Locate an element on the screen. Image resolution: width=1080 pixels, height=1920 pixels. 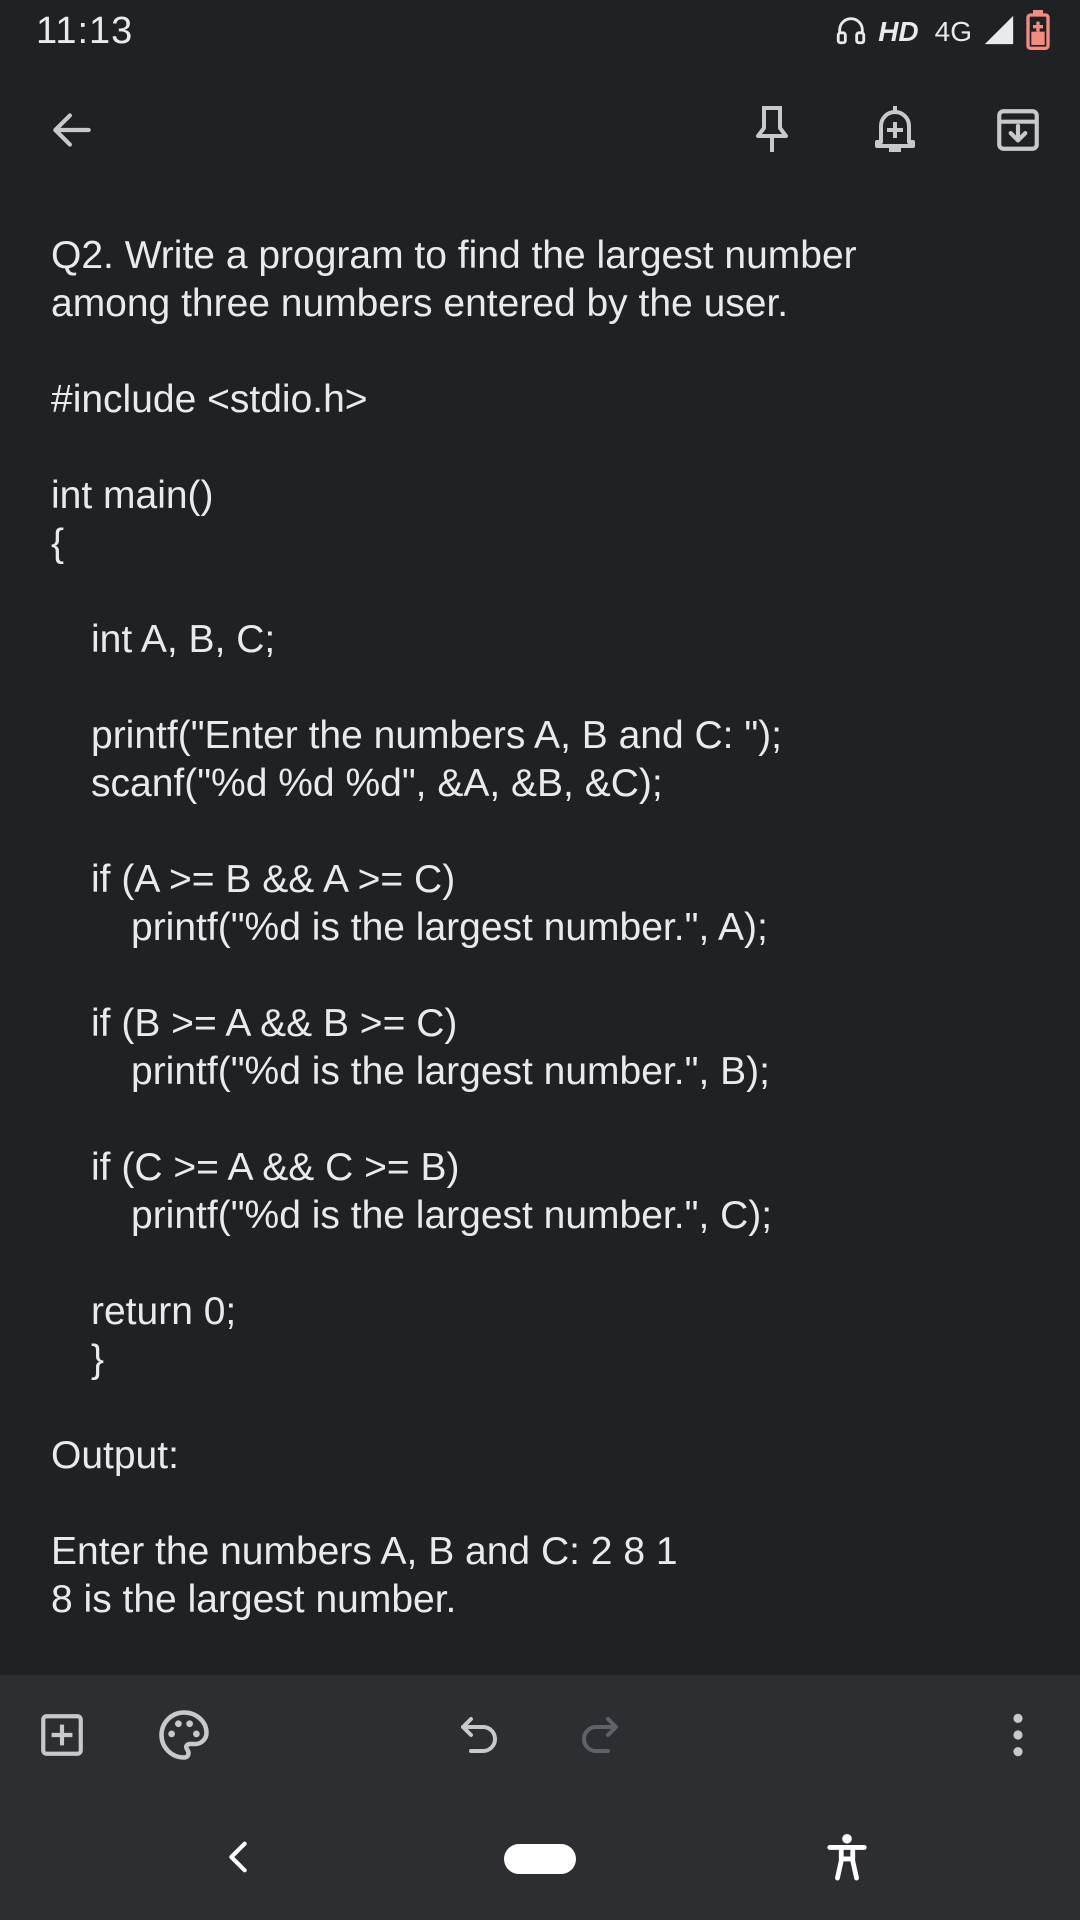
accessibility-button is located at coordinates (847, 1859).